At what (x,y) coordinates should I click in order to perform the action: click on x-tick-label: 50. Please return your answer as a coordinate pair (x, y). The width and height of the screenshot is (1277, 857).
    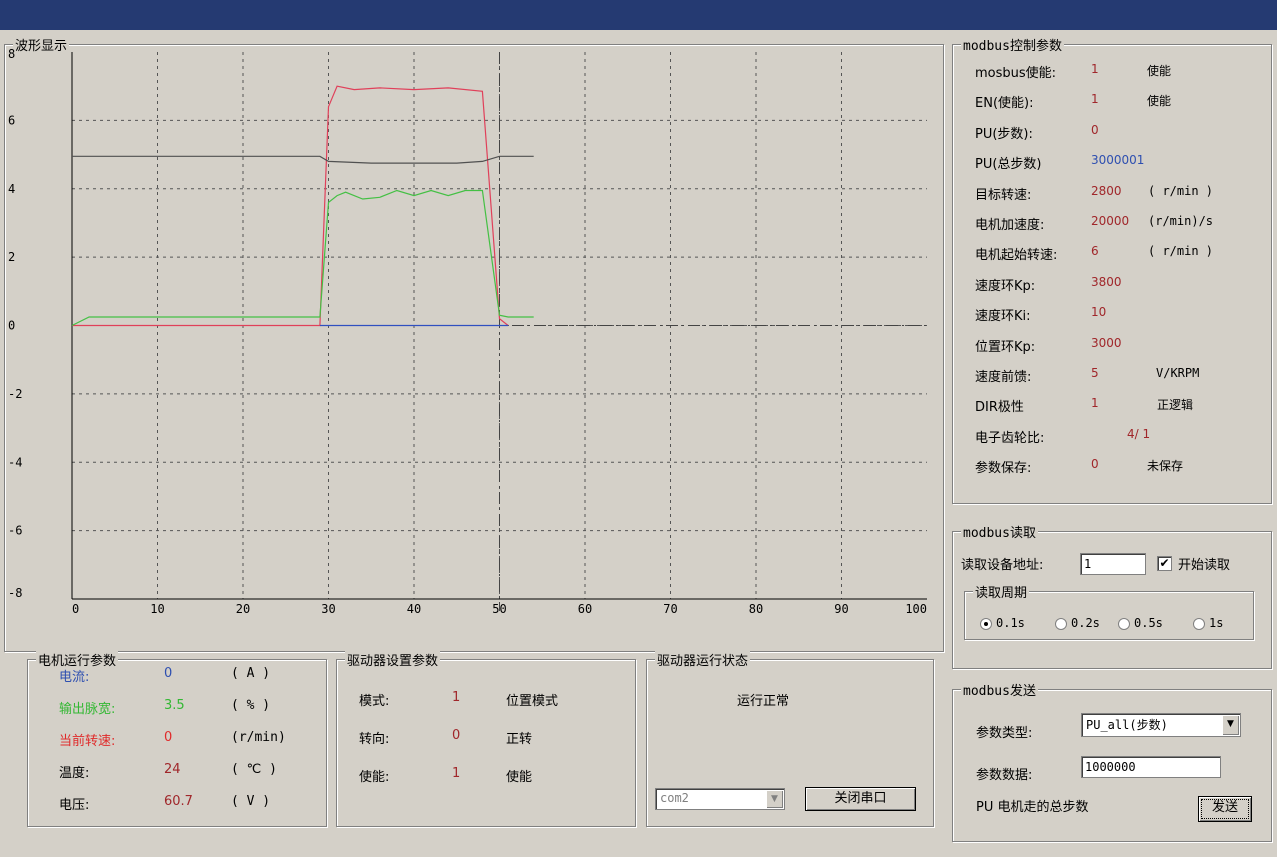
    Looking at the image, I should click on (499, 609).